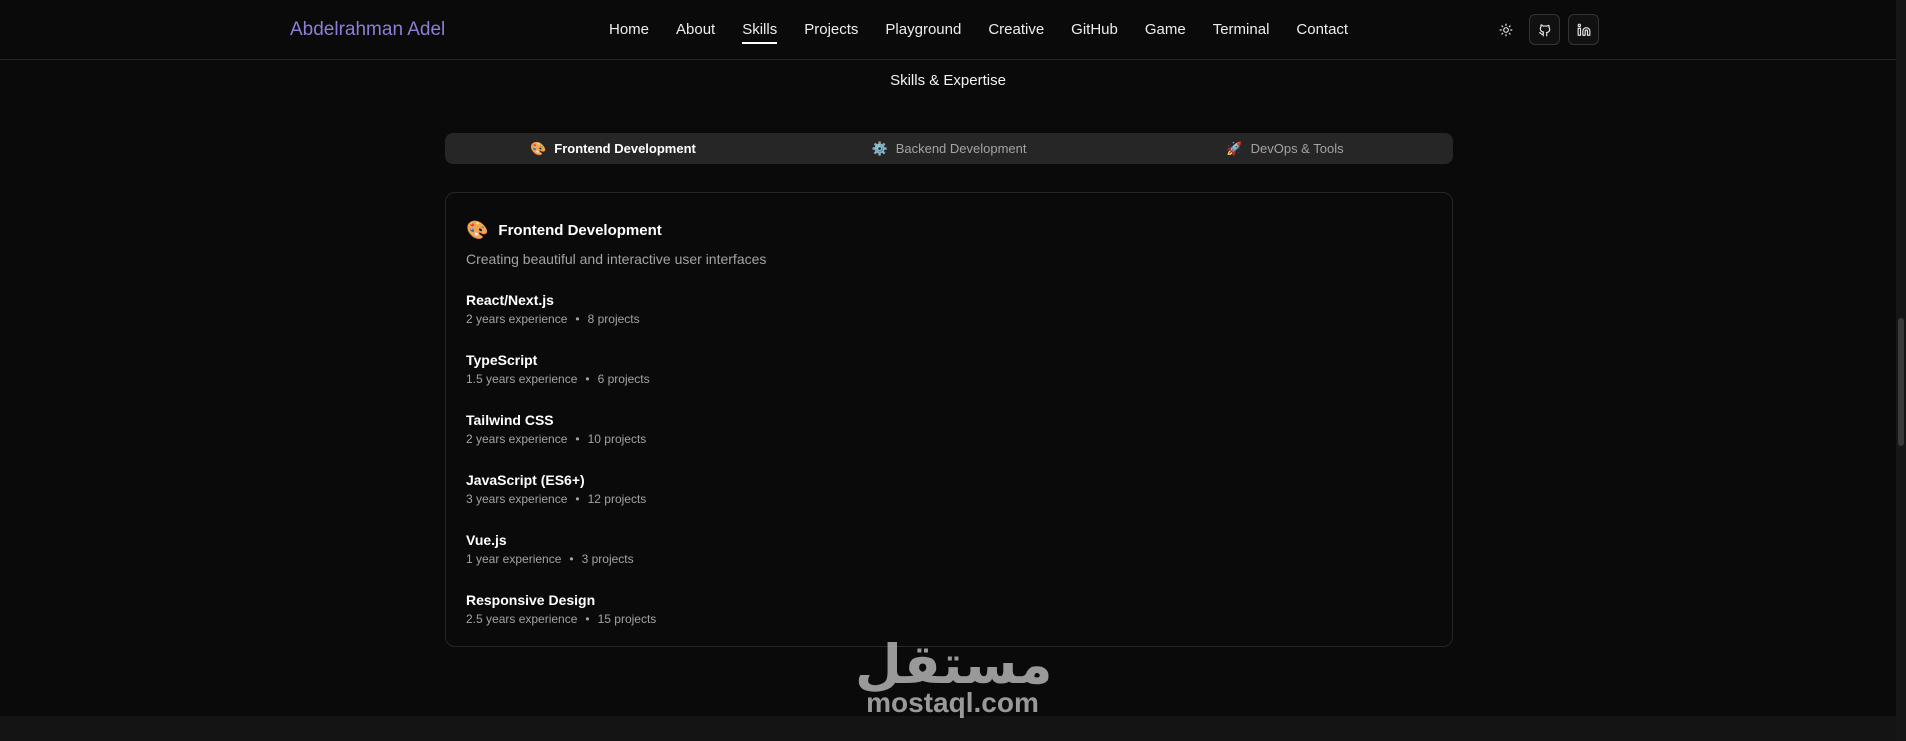  Describe the element at coordinates (961, 148) in the screenshot. I see `tab-label: Backend Development` at that location.